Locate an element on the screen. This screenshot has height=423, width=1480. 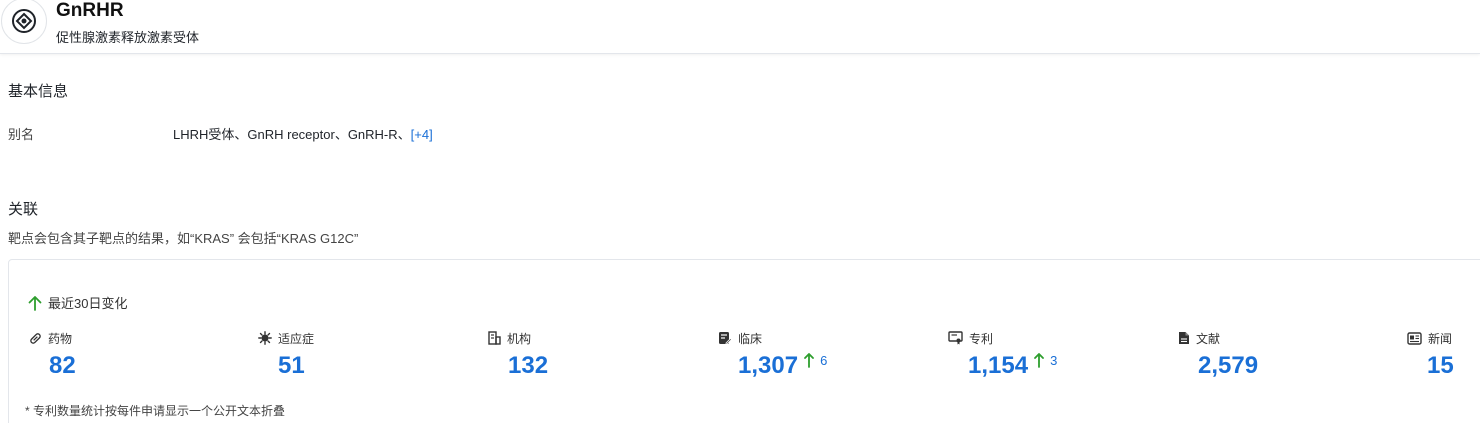
target-header: GnRHR 促性腺激素释放激素受体 is located at coordinates (740, 27).